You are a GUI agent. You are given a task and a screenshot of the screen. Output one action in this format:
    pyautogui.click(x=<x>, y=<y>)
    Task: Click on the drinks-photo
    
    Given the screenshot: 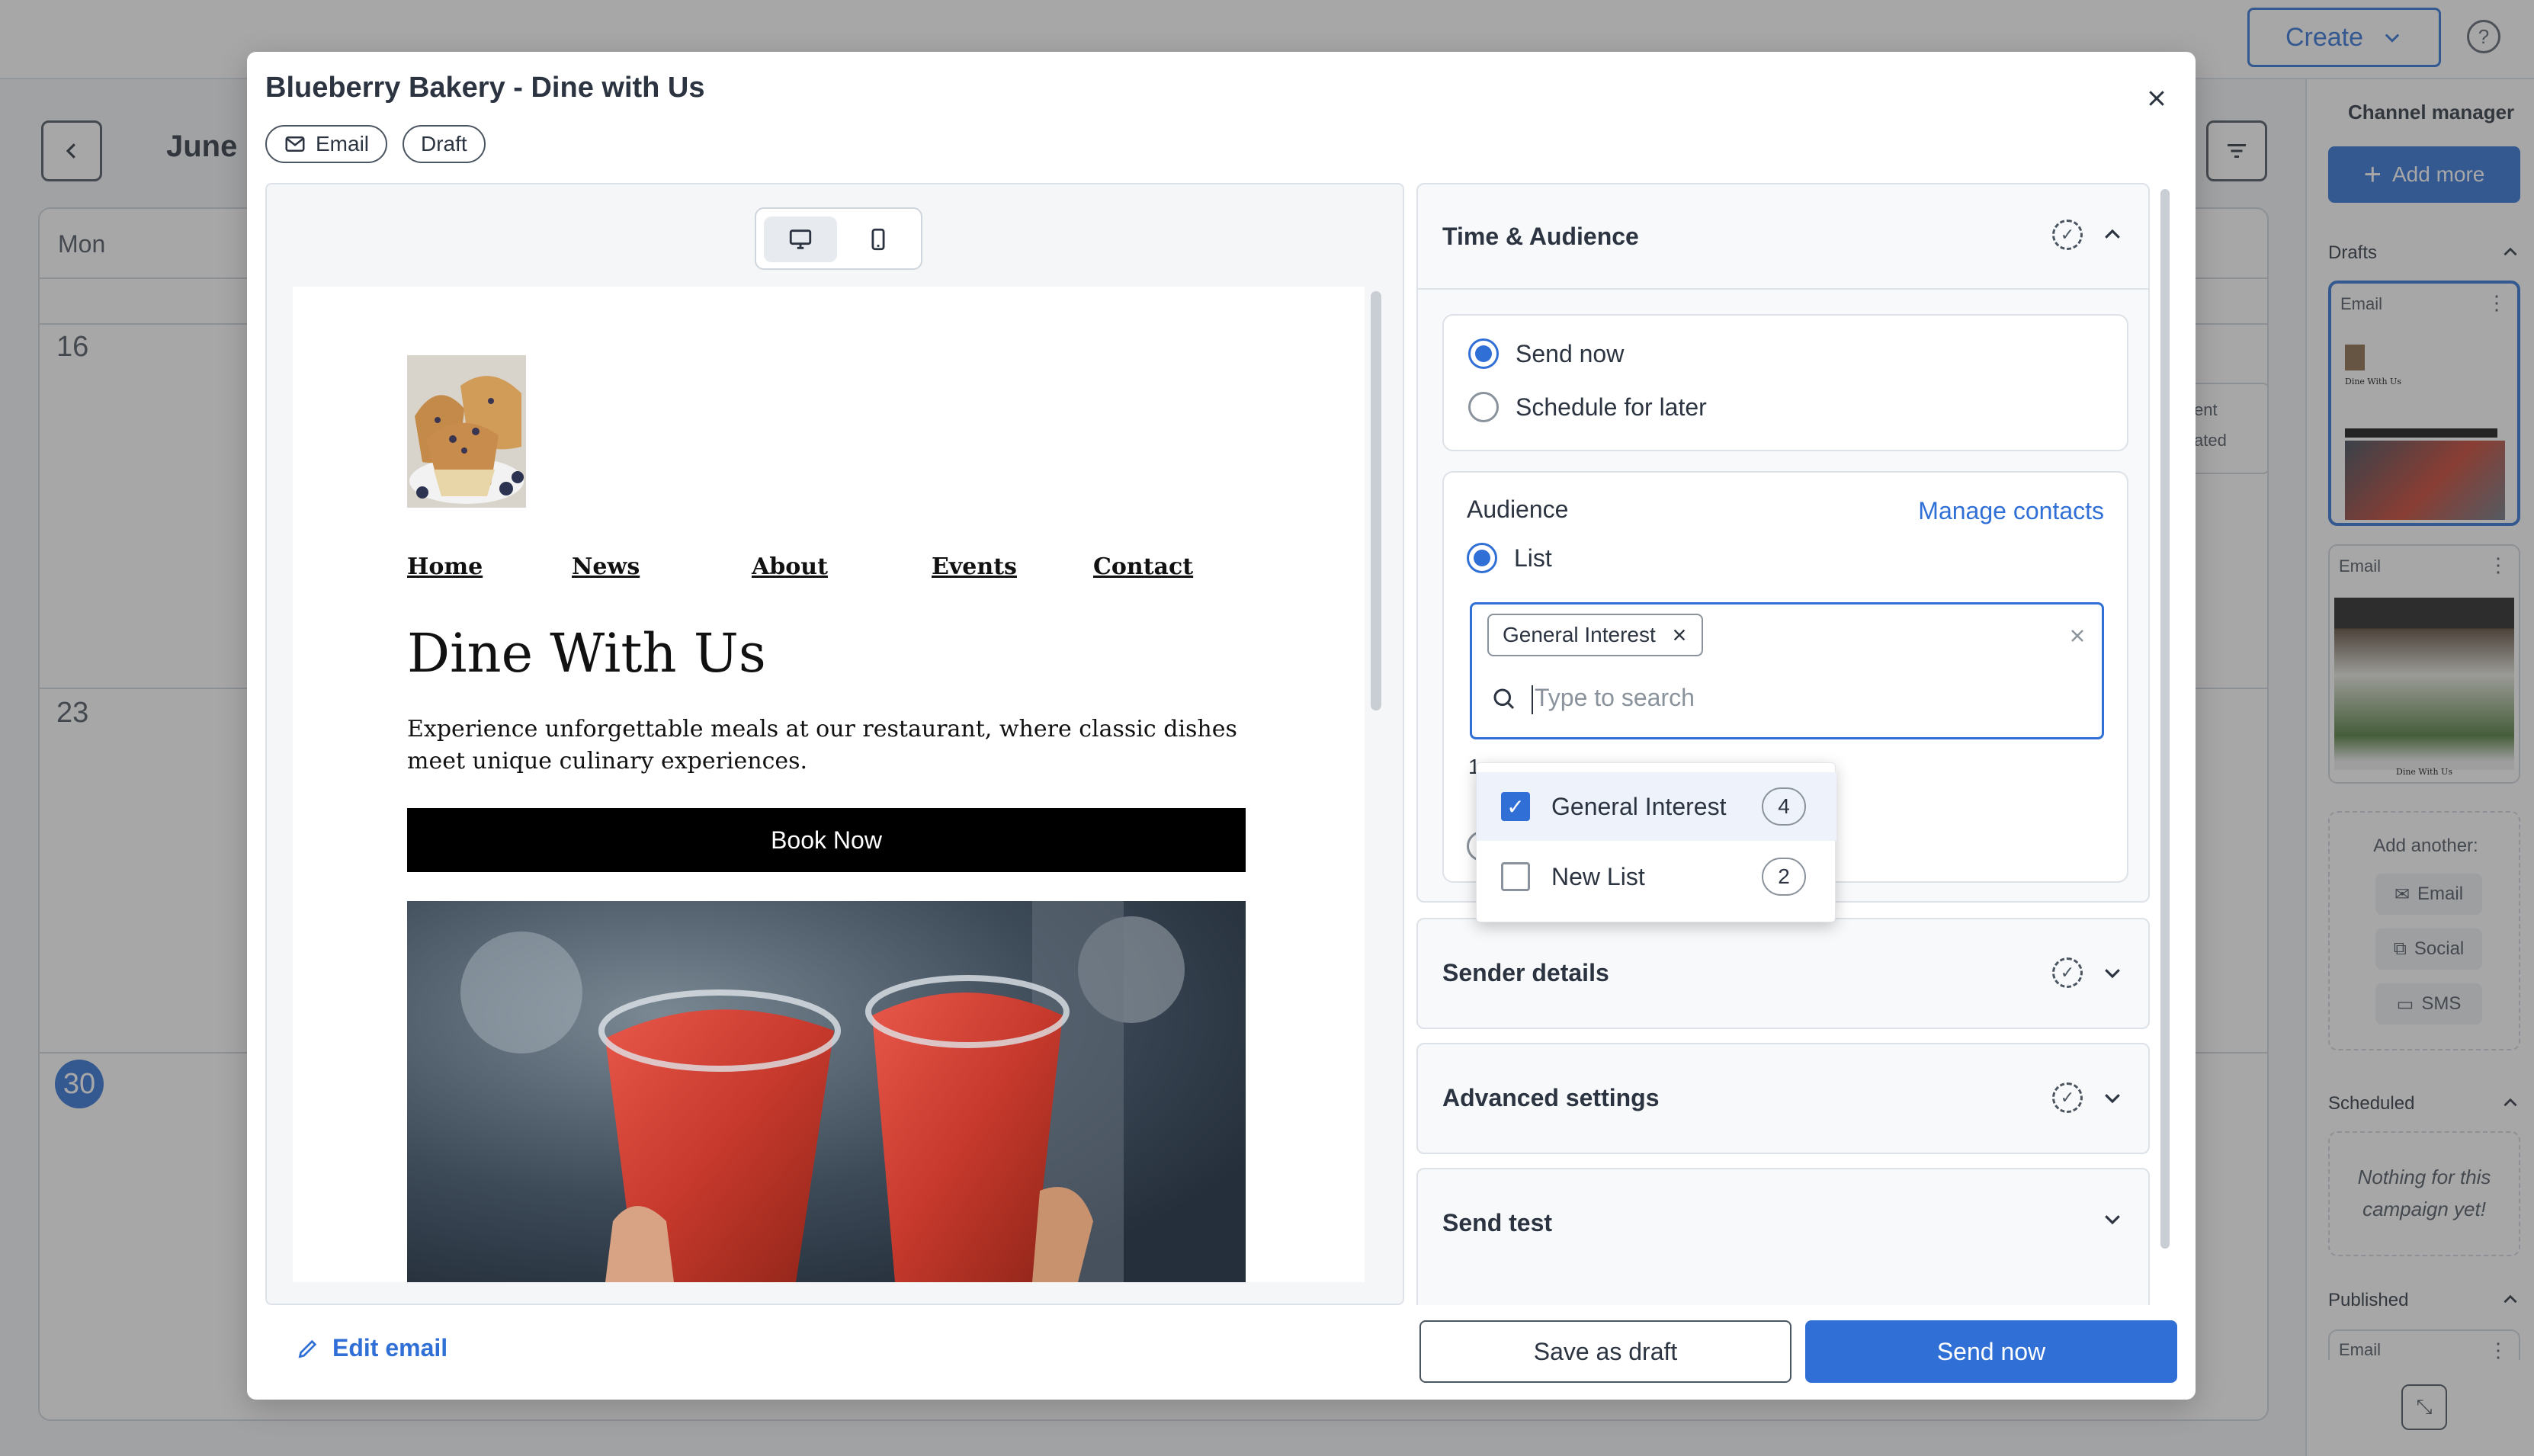 What is the action you would take?
    pyautogui.click(x=826, y=1091)
    